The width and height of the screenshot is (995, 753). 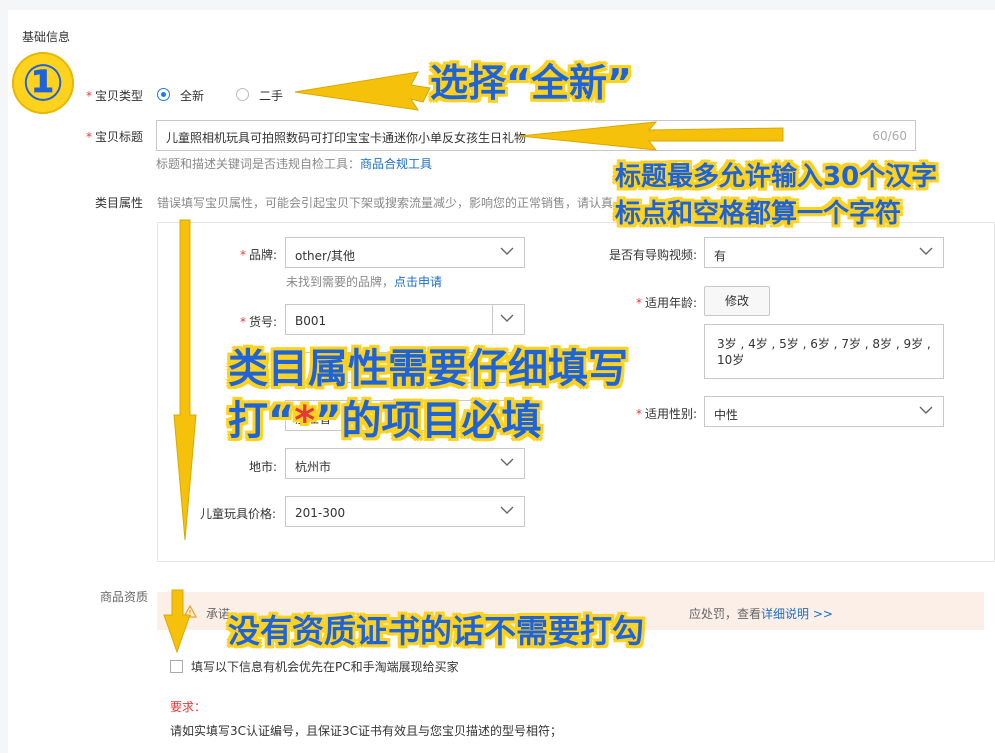 What do you see at coordinates (364, 281) in the screenshot?
I see `brand-hint: 未找到需要的品牌，点击申请` at bounding box center [364, 281].